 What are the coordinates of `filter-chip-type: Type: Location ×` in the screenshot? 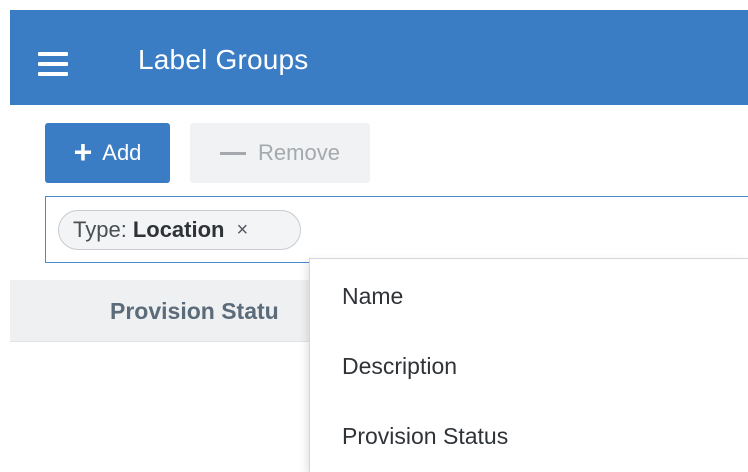 It's located at (179, 230).